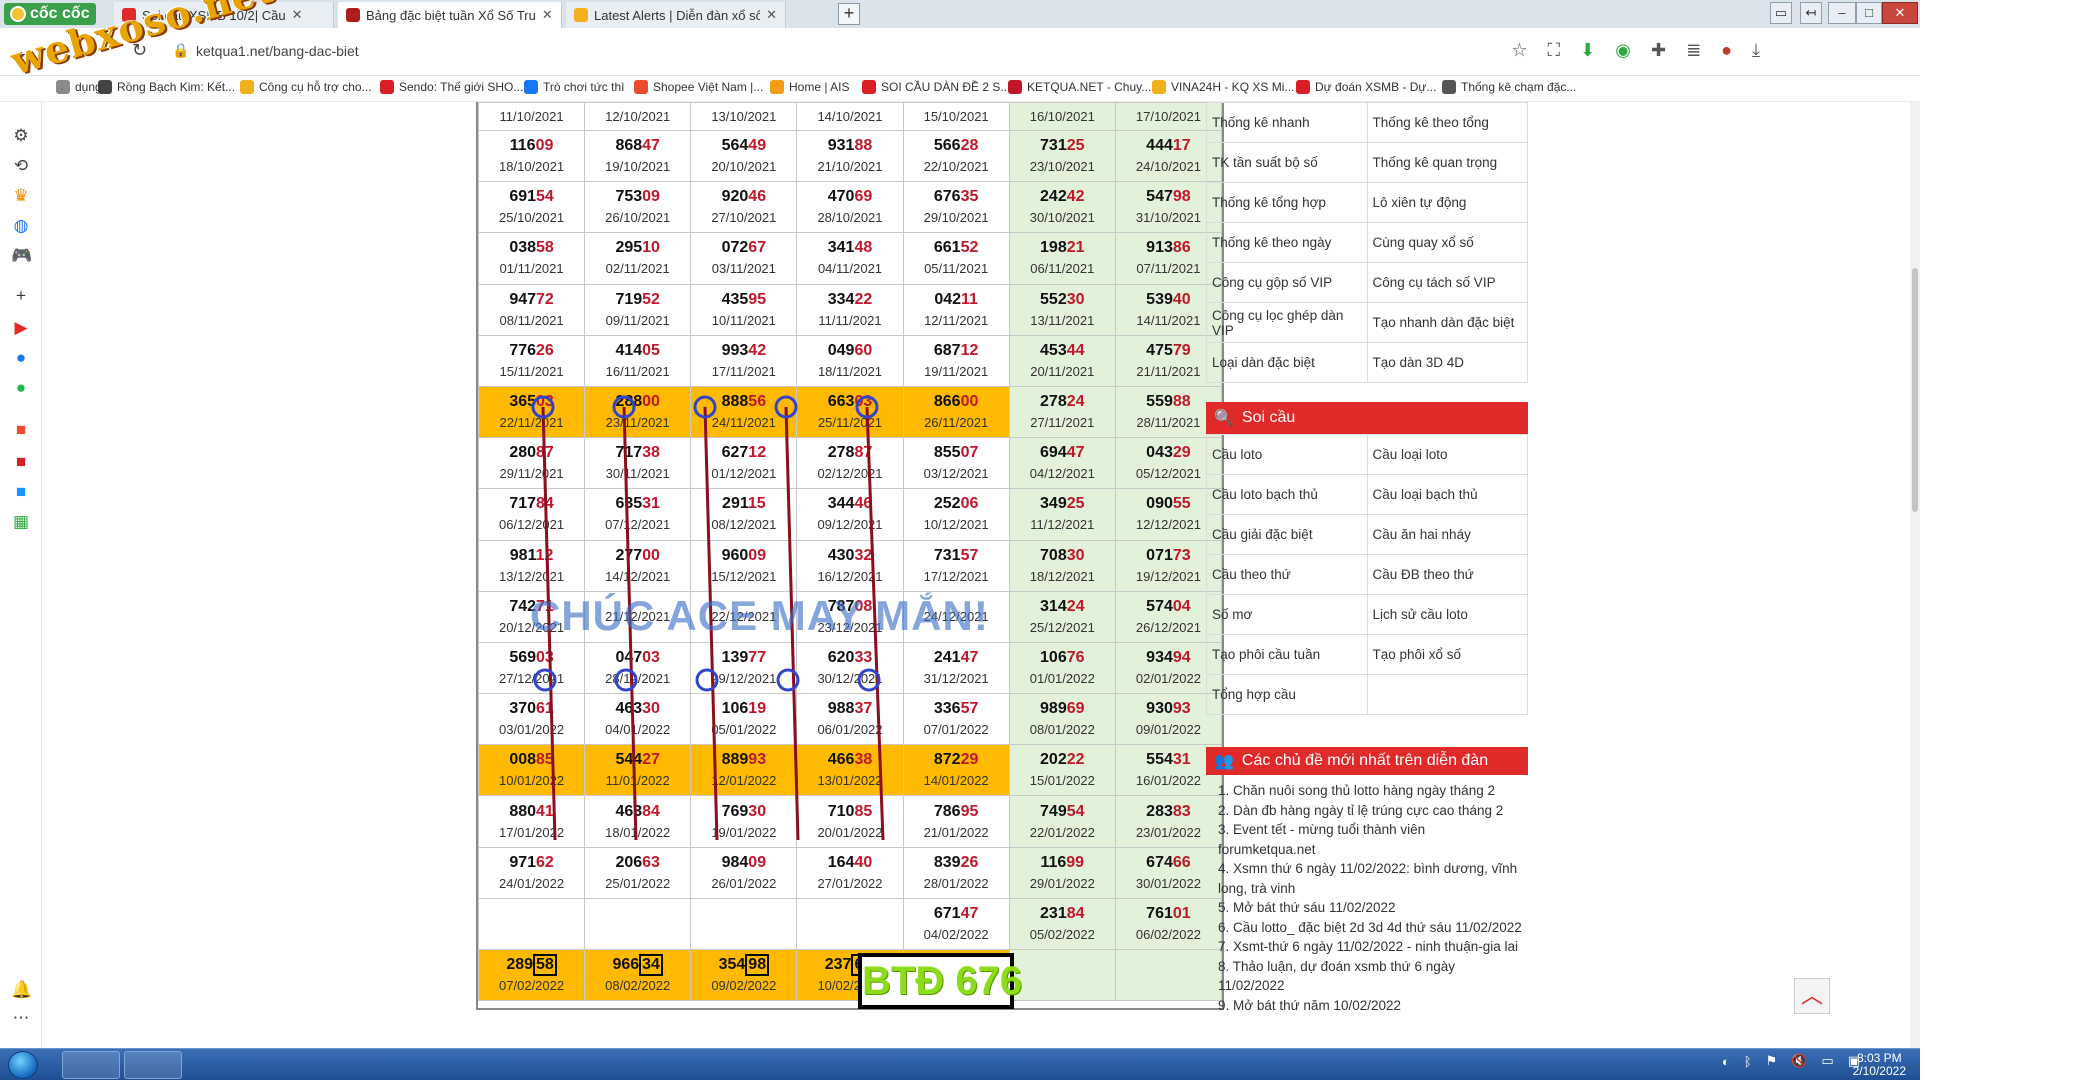 The height and width of the screenshot is (1080, 2074). I want to click on minimize-icon: –, so click(1842, 13).